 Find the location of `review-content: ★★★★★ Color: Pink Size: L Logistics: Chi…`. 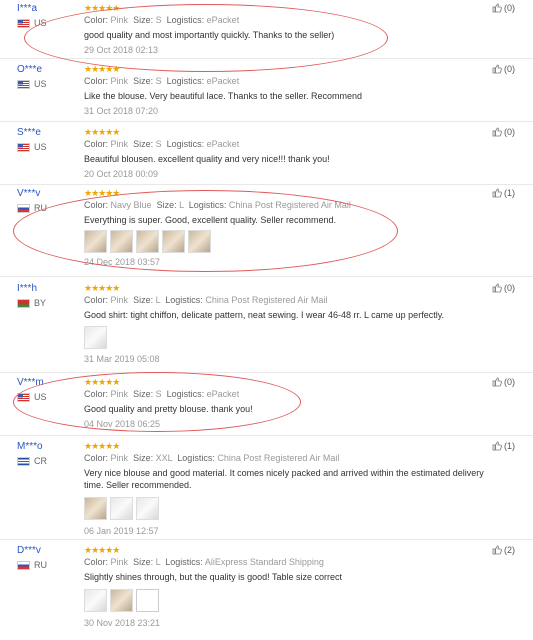

review-content: ★★★★★ Color: Pink Size: L Logistics: Chi… is located at coordinates (294, 323).